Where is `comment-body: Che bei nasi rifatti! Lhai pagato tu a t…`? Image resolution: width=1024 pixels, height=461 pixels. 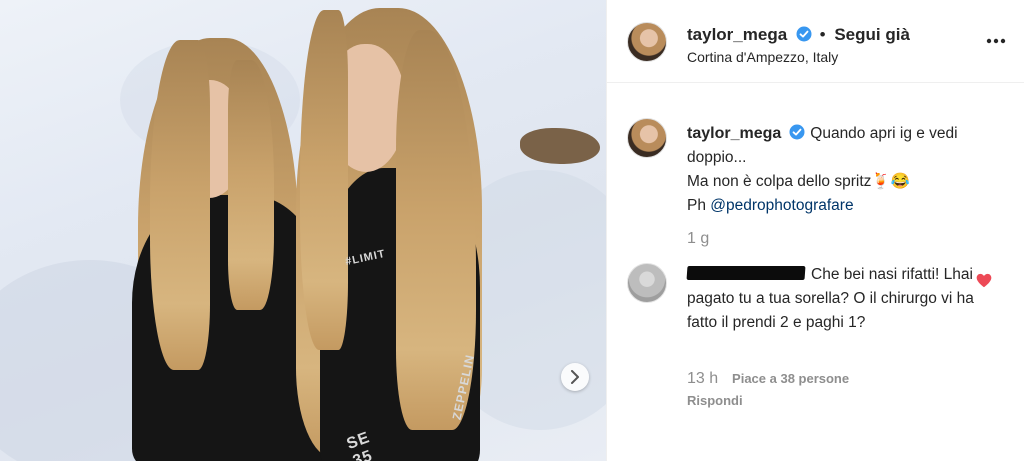 comment-body: Che bei nasi rifatti! Lhai pagato tu a t… is located at coordinates (831, 299).